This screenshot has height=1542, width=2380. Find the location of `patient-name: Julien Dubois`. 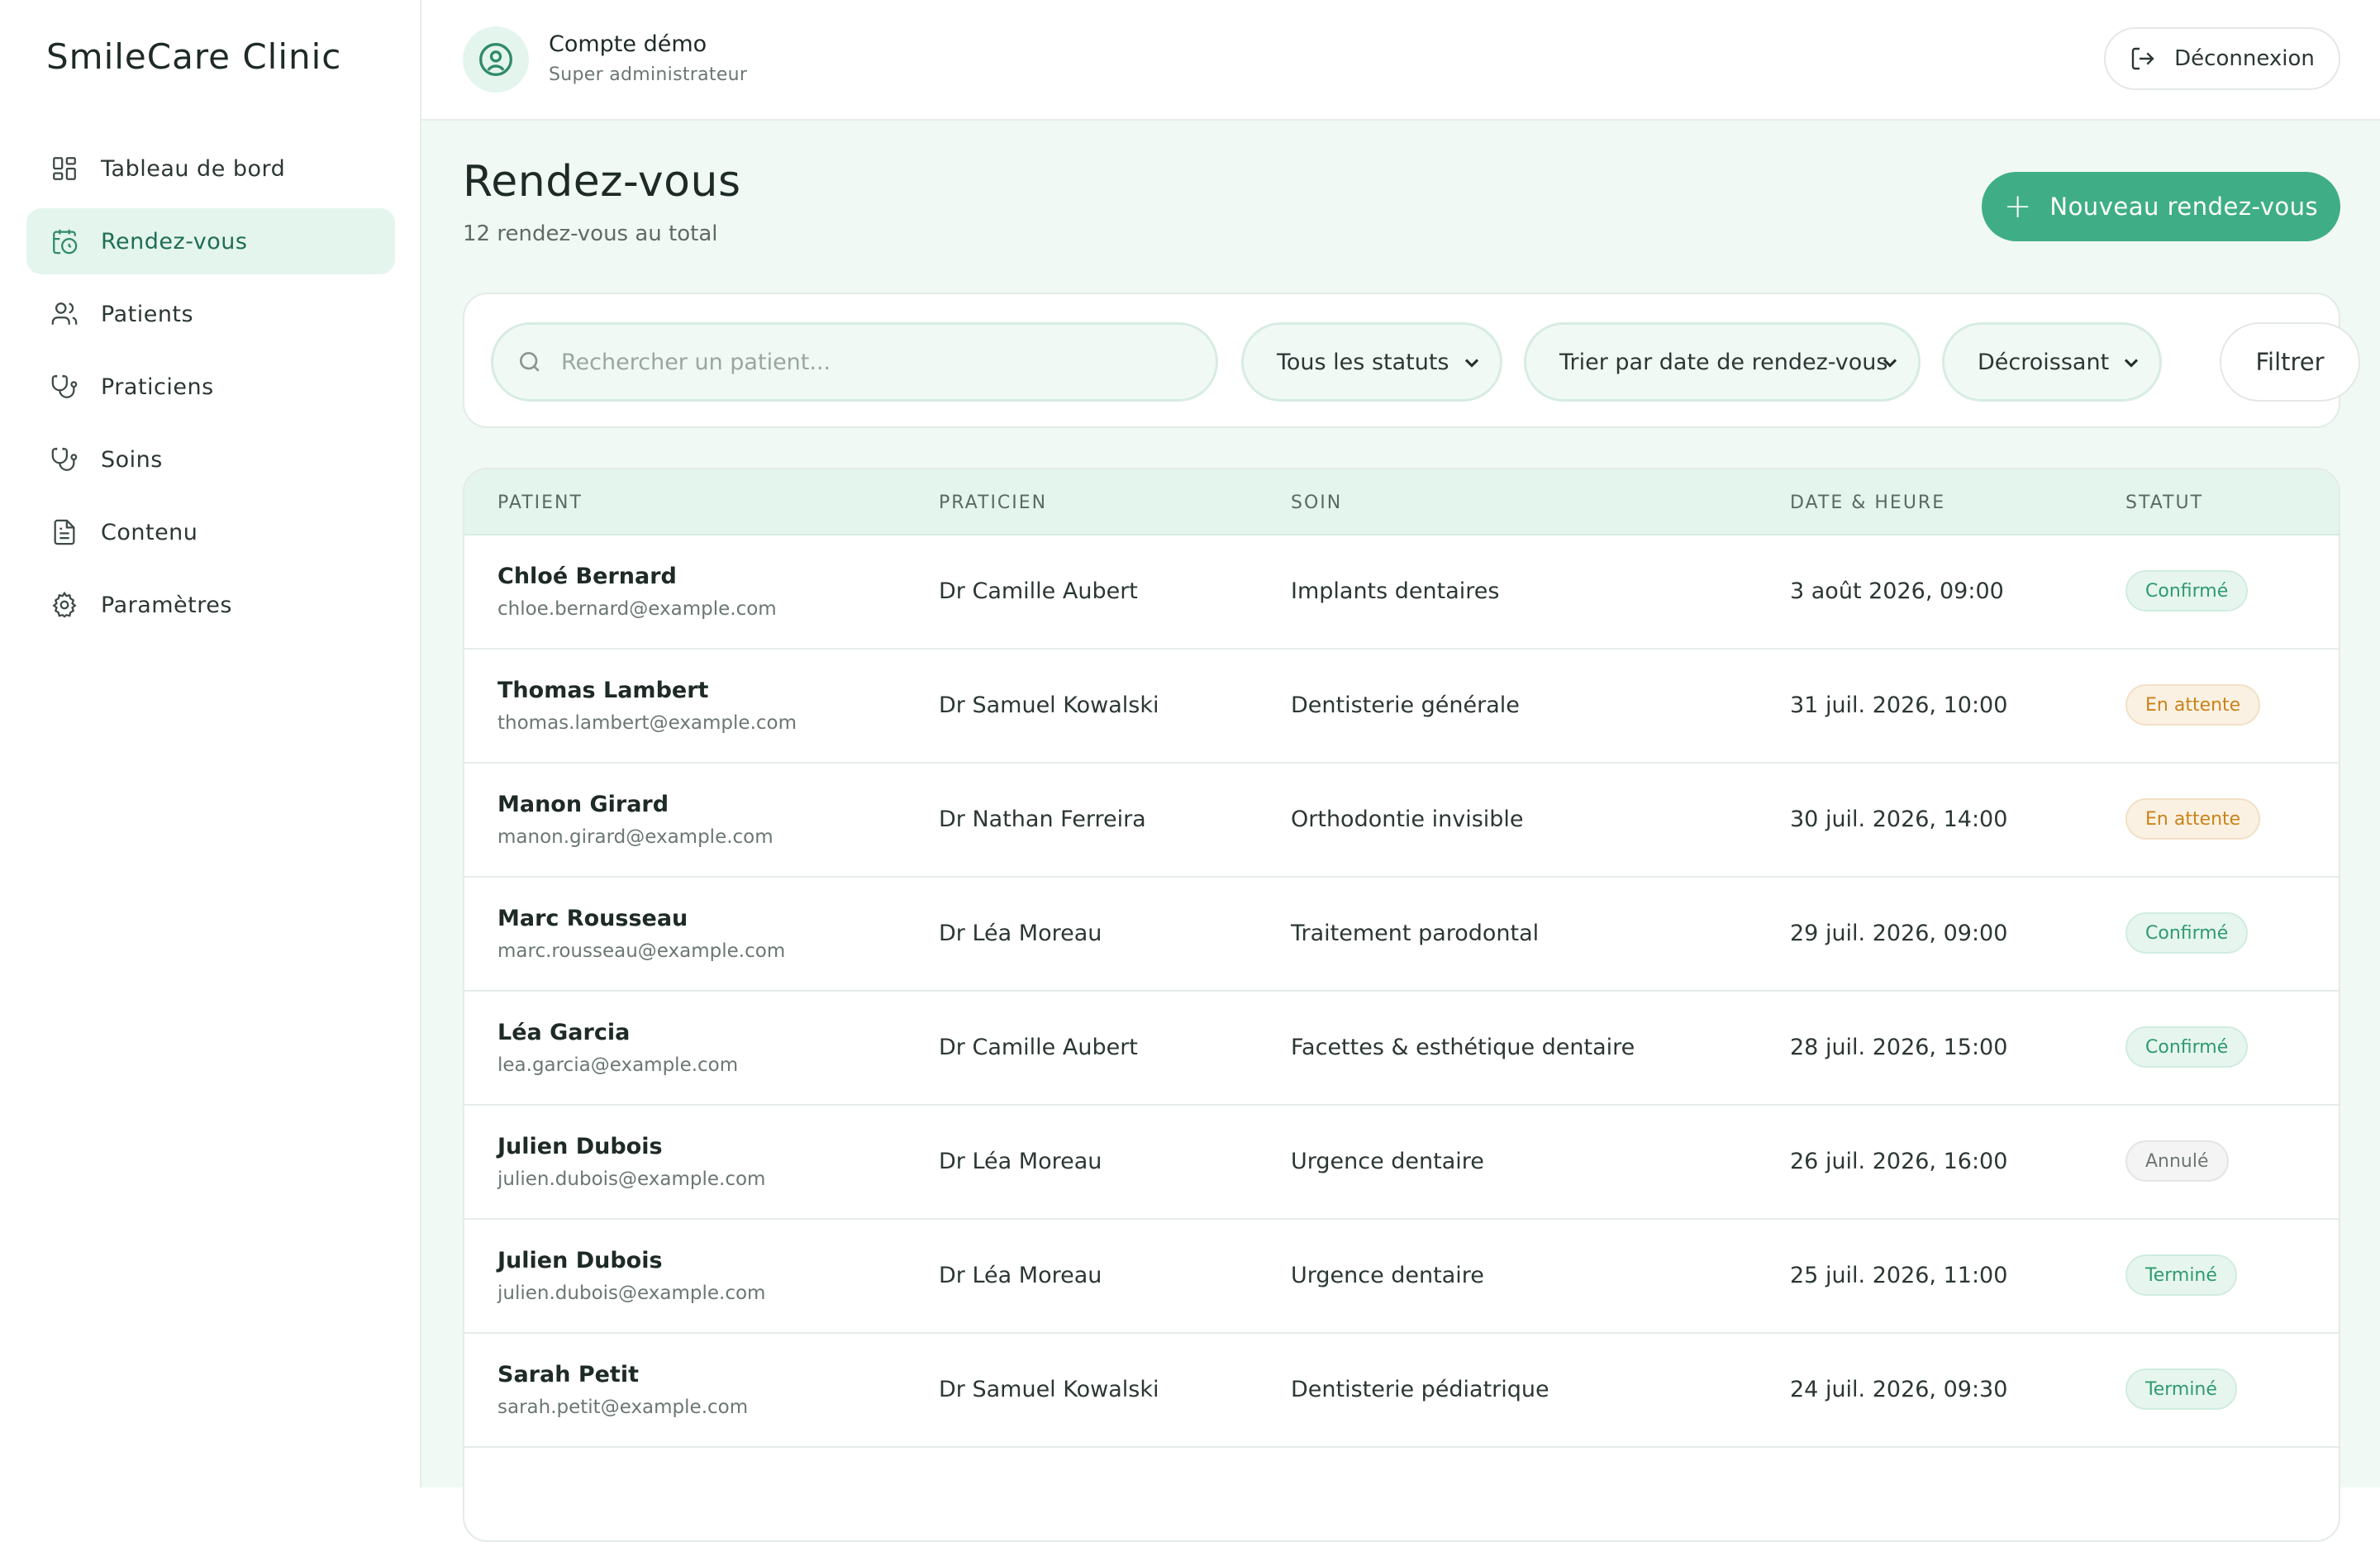

patient-name: Julien Dubois is located at coordinates (580, 1146).